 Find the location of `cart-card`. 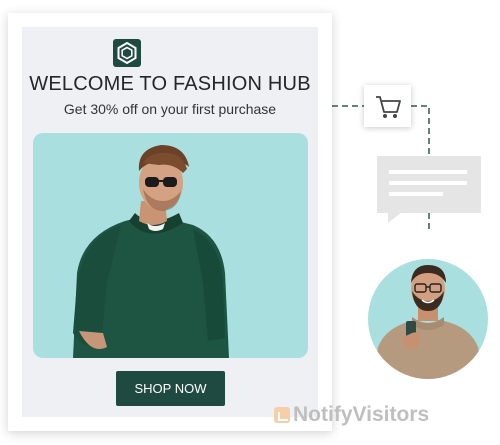

cart-card is located at coordinates (387, 106).